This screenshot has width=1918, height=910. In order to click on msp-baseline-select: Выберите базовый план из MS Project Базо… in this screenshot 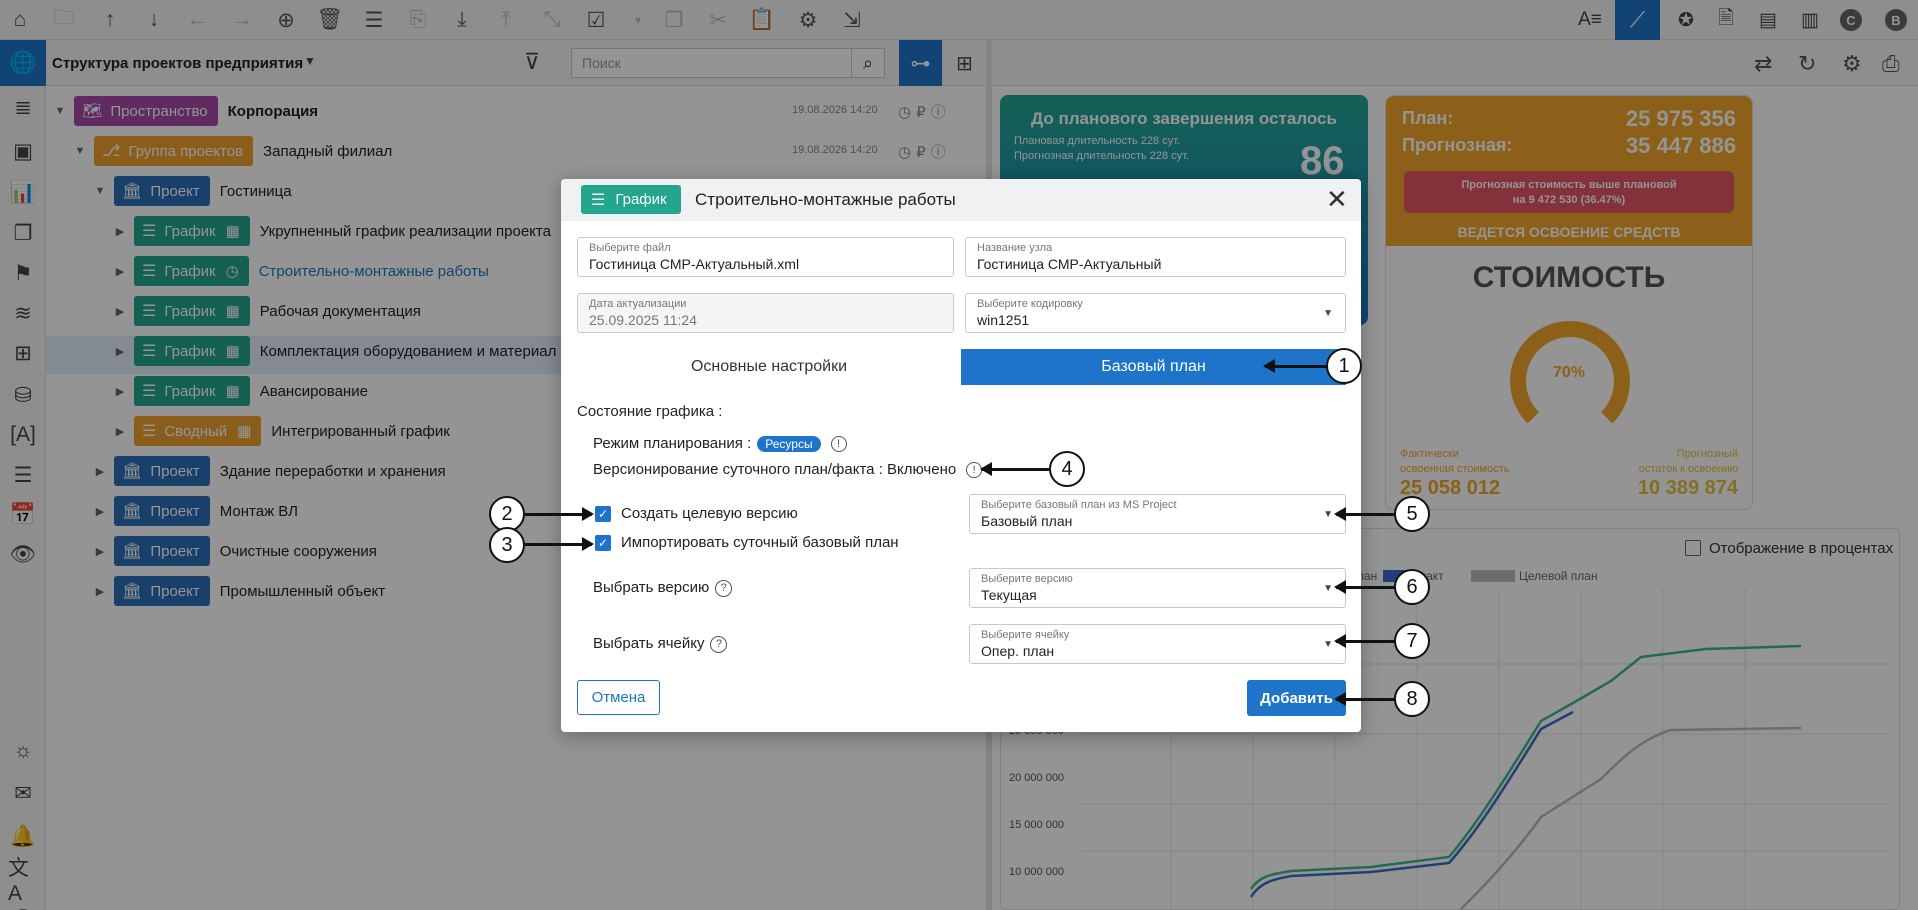, I will do `click(1157, 514)`.